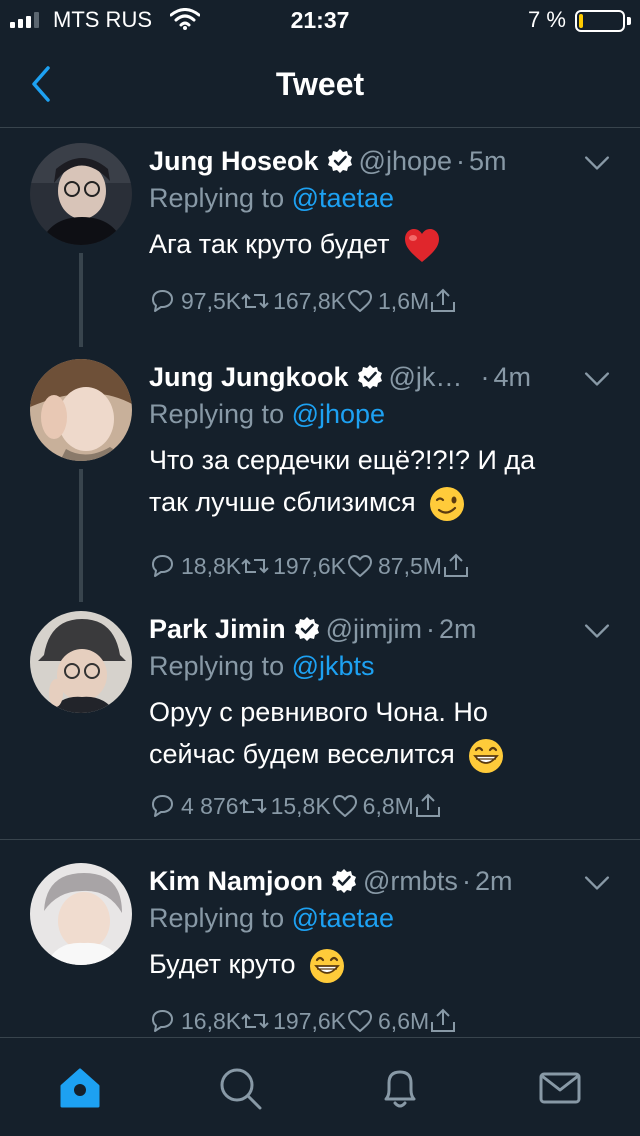 The image size is (640, 1136). Describe the element at coordinates (211, 1020) in the screenshot. I see `reply-count: 16,8K` at that location.